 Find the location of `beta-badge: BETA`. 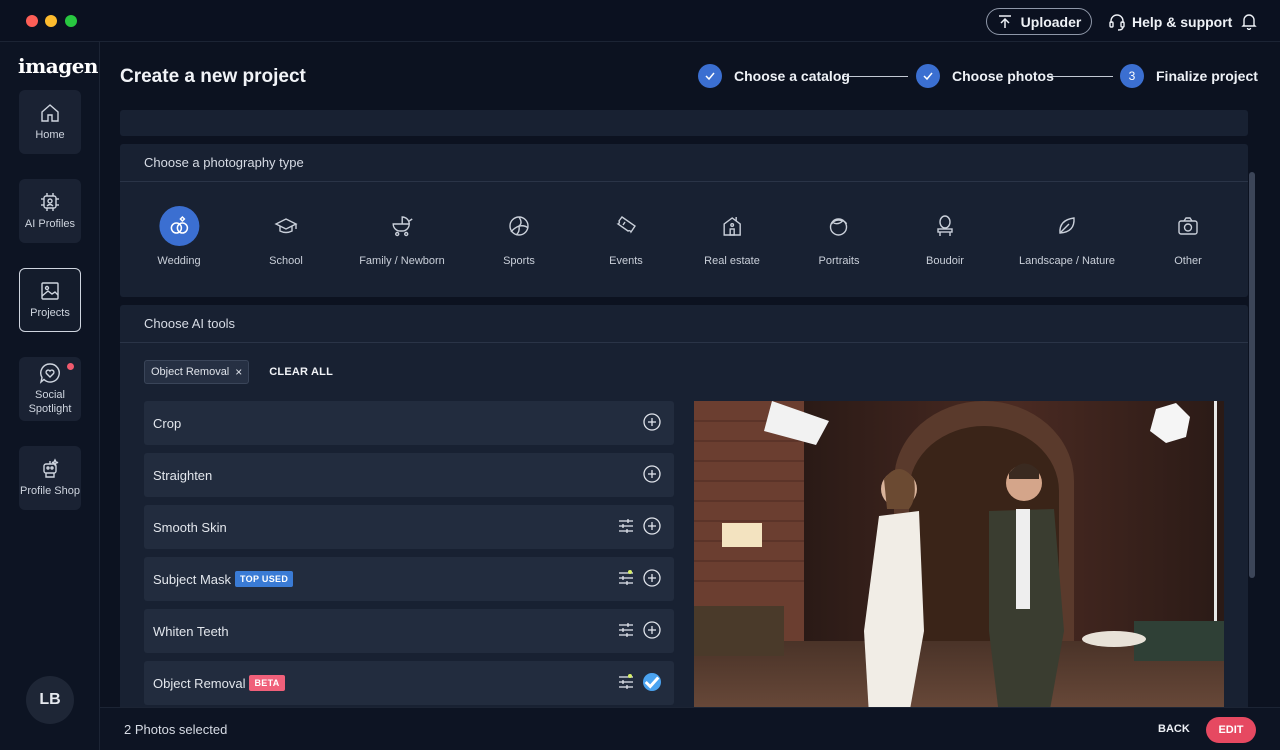

beta-badge: BETA is located at coordinates (267, 683).